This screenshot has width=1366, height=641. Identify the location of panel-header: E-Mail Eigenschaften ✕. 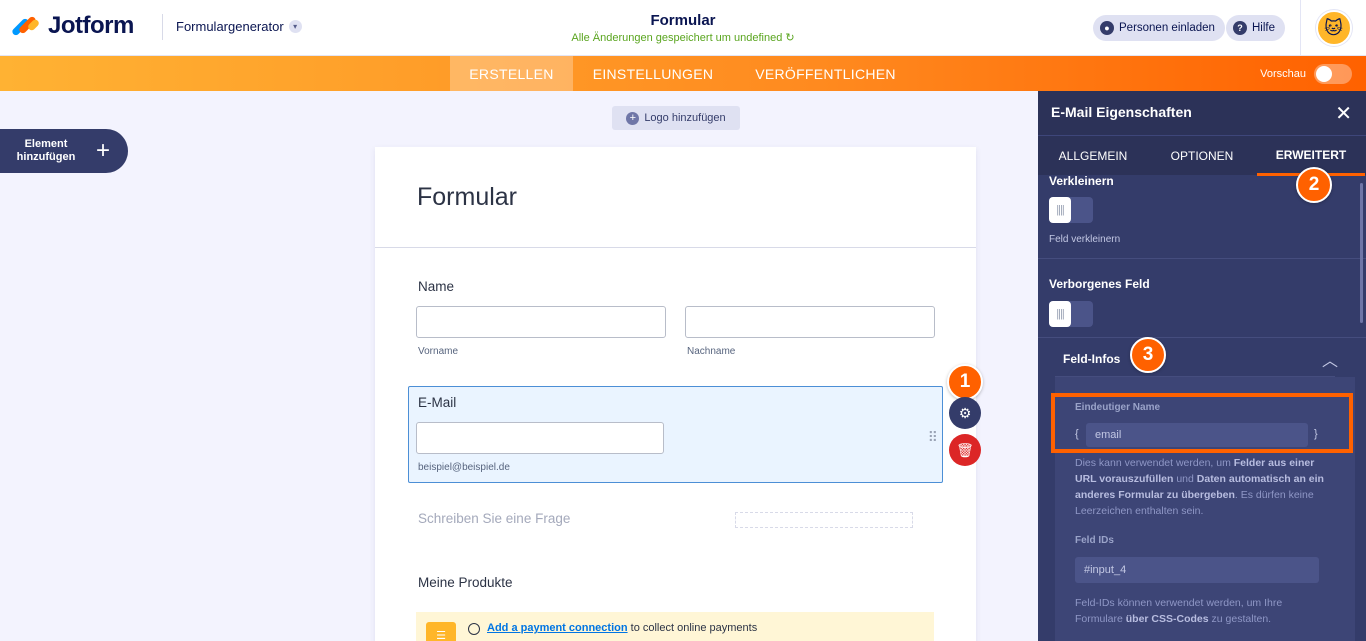
(1202, 113).